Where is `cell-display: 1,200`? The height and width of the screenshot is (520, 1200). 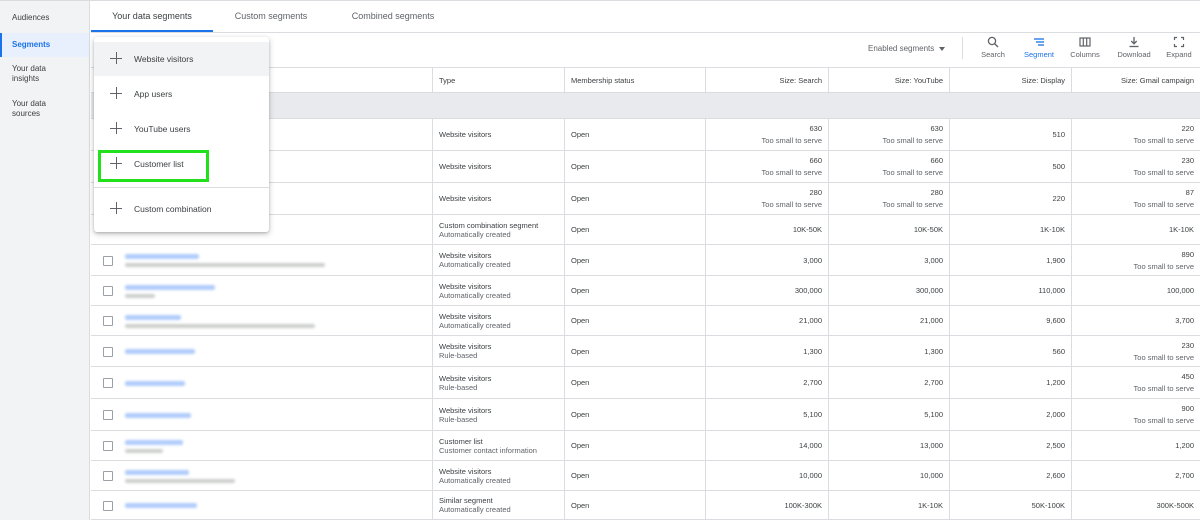 cell-display: 1,200 is located at coordinates (1010, 382).